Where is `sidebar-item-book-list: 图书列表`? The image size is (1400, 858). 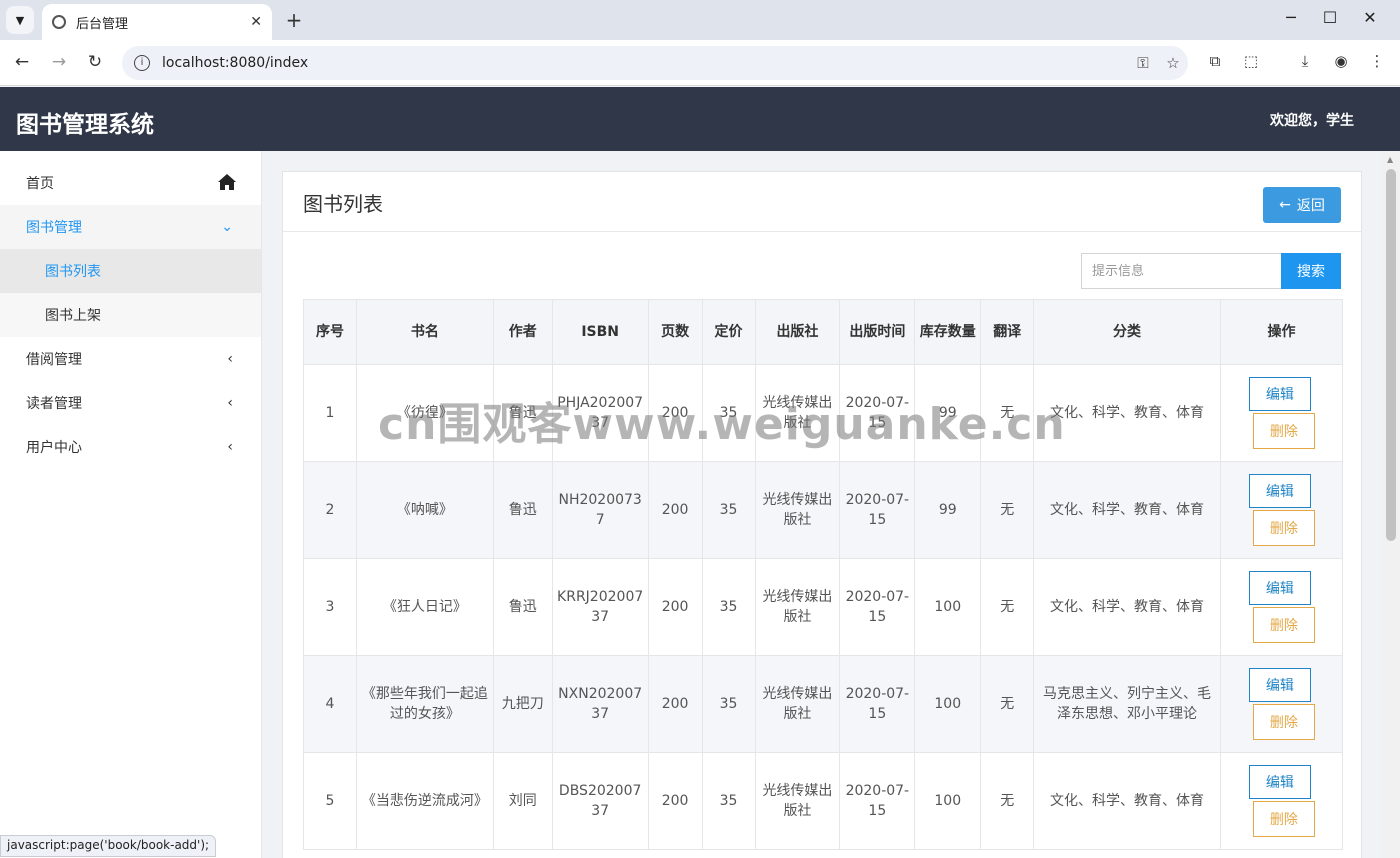 sidebar-item-book-list: 图书列表 is located at coordinates (130, 271).